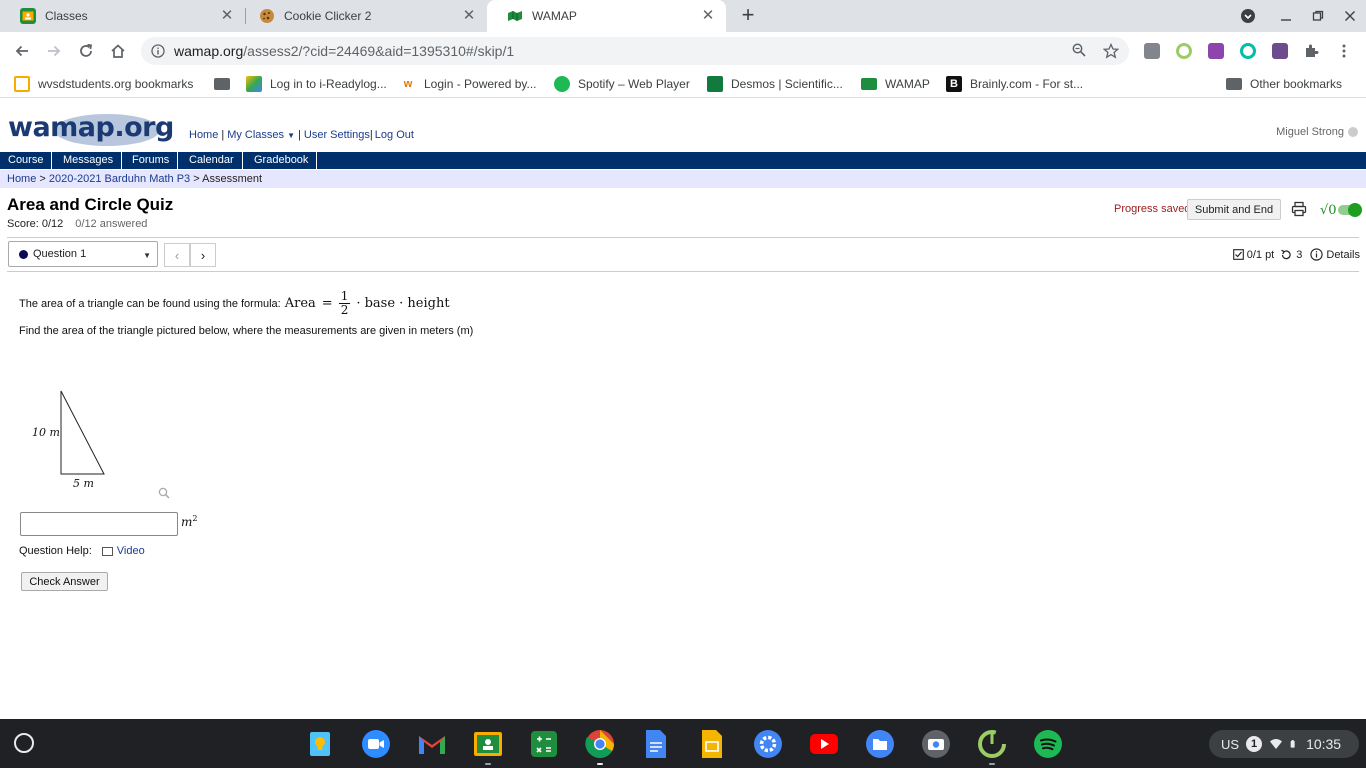 Image resolution: width=1366 pixels, height=768 pixels. Describe the element at coordinates (1234, 209) in the screenshot. I see `submit-and-end-button: Submit and End` at that location.